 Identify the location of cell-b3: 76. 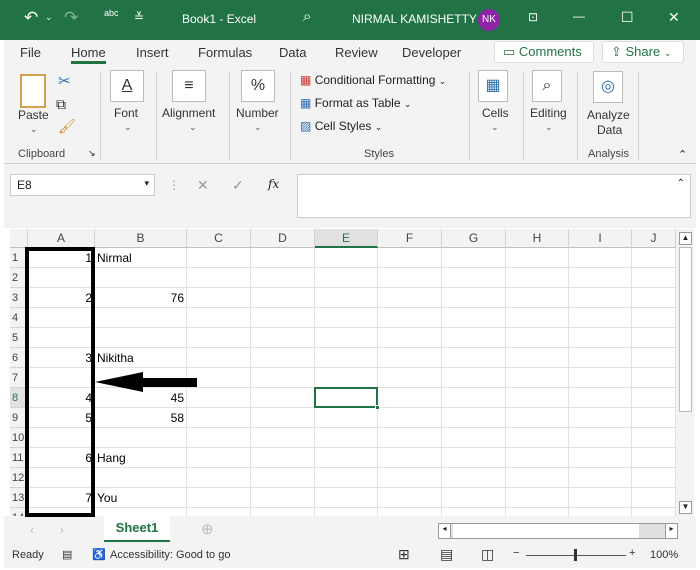
(139, 298).